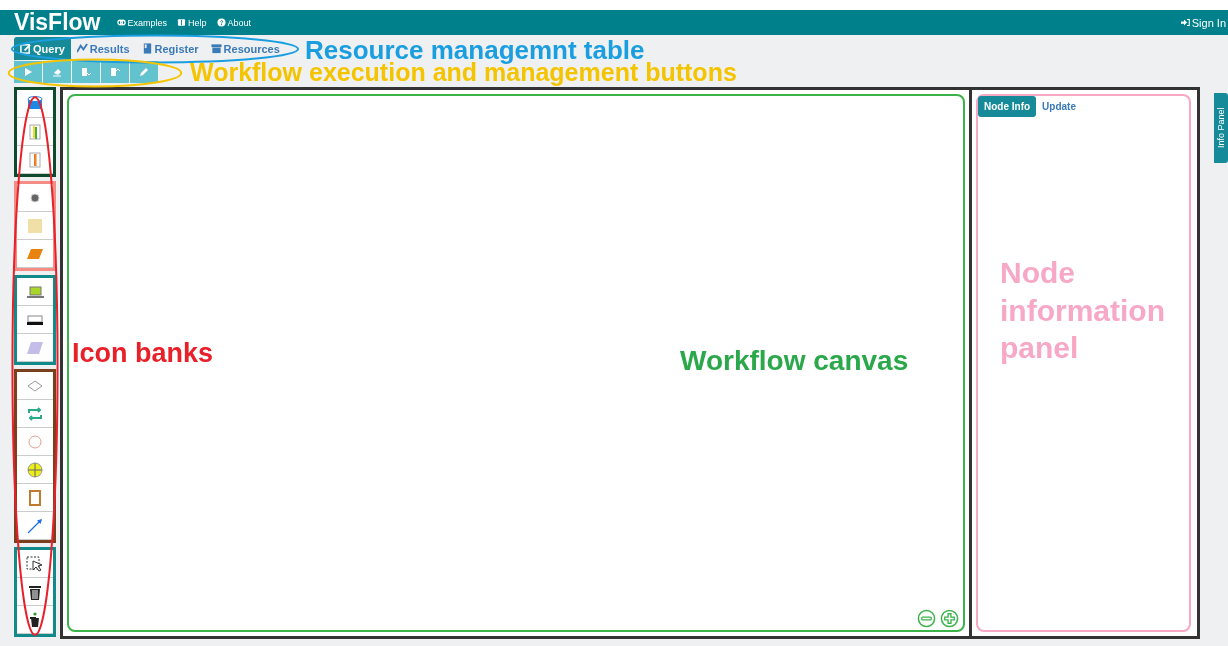  I want to click on help-icon, so click(221, 22).